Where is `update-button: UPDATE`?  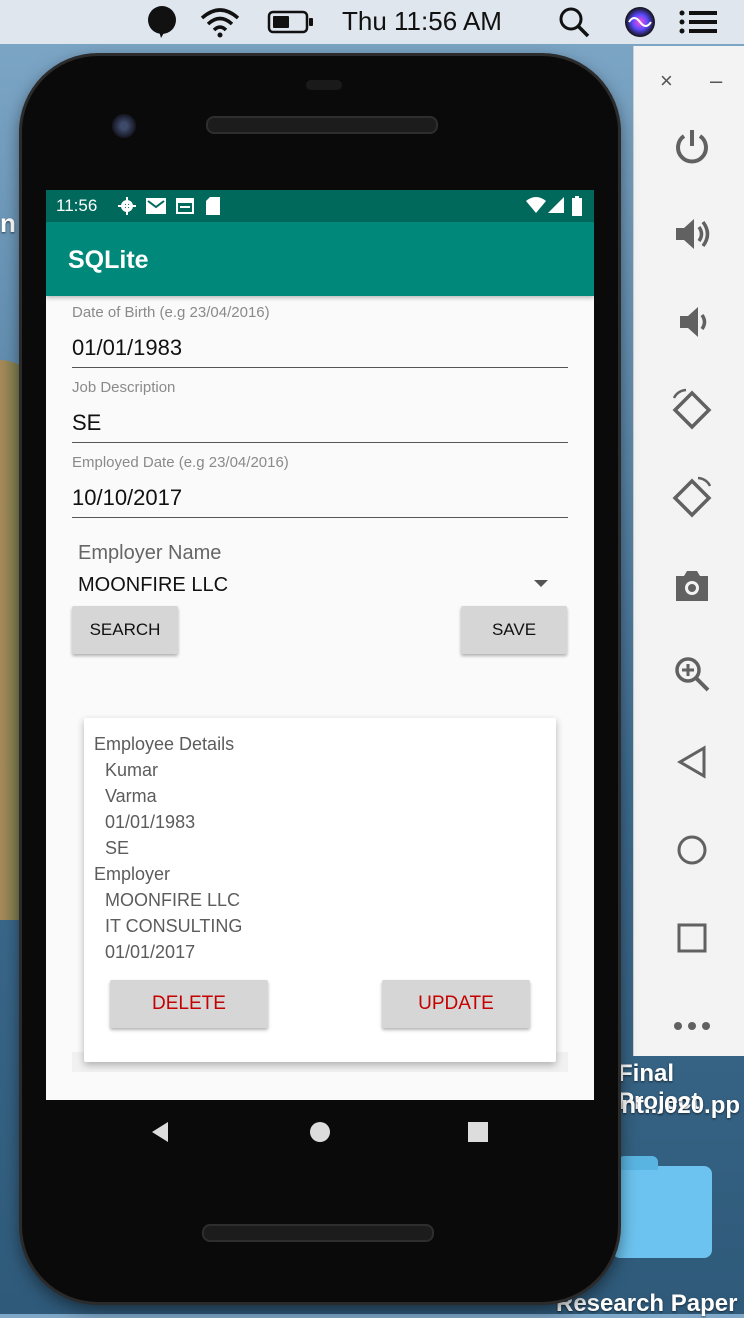
update-button: UPDATE is located at coordinates (456, 1004).